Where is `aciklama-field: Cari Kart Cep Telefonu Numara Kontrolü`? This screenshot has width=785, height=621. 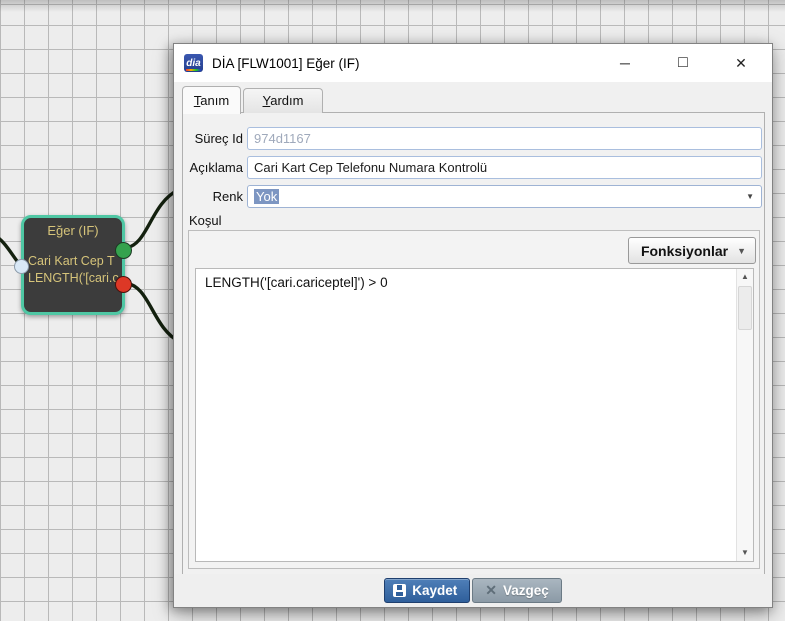 aciklama-field: Cari Kart Cep Telefonu Numara Kontrolü is located at coordinates (504, 167).